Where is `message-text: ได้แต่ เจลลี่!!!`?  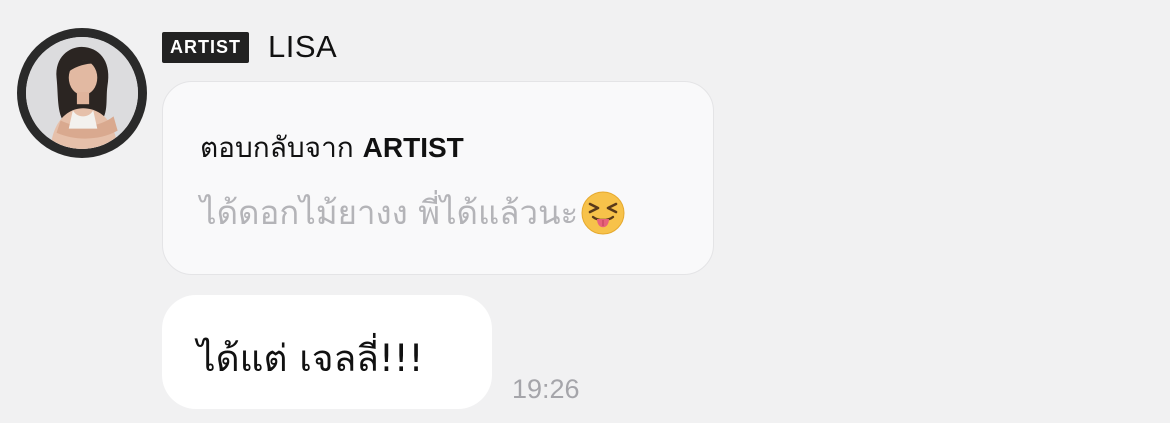
message-text: ได้แต่ เจลลี่!!! is located at coordinates (310, 358).